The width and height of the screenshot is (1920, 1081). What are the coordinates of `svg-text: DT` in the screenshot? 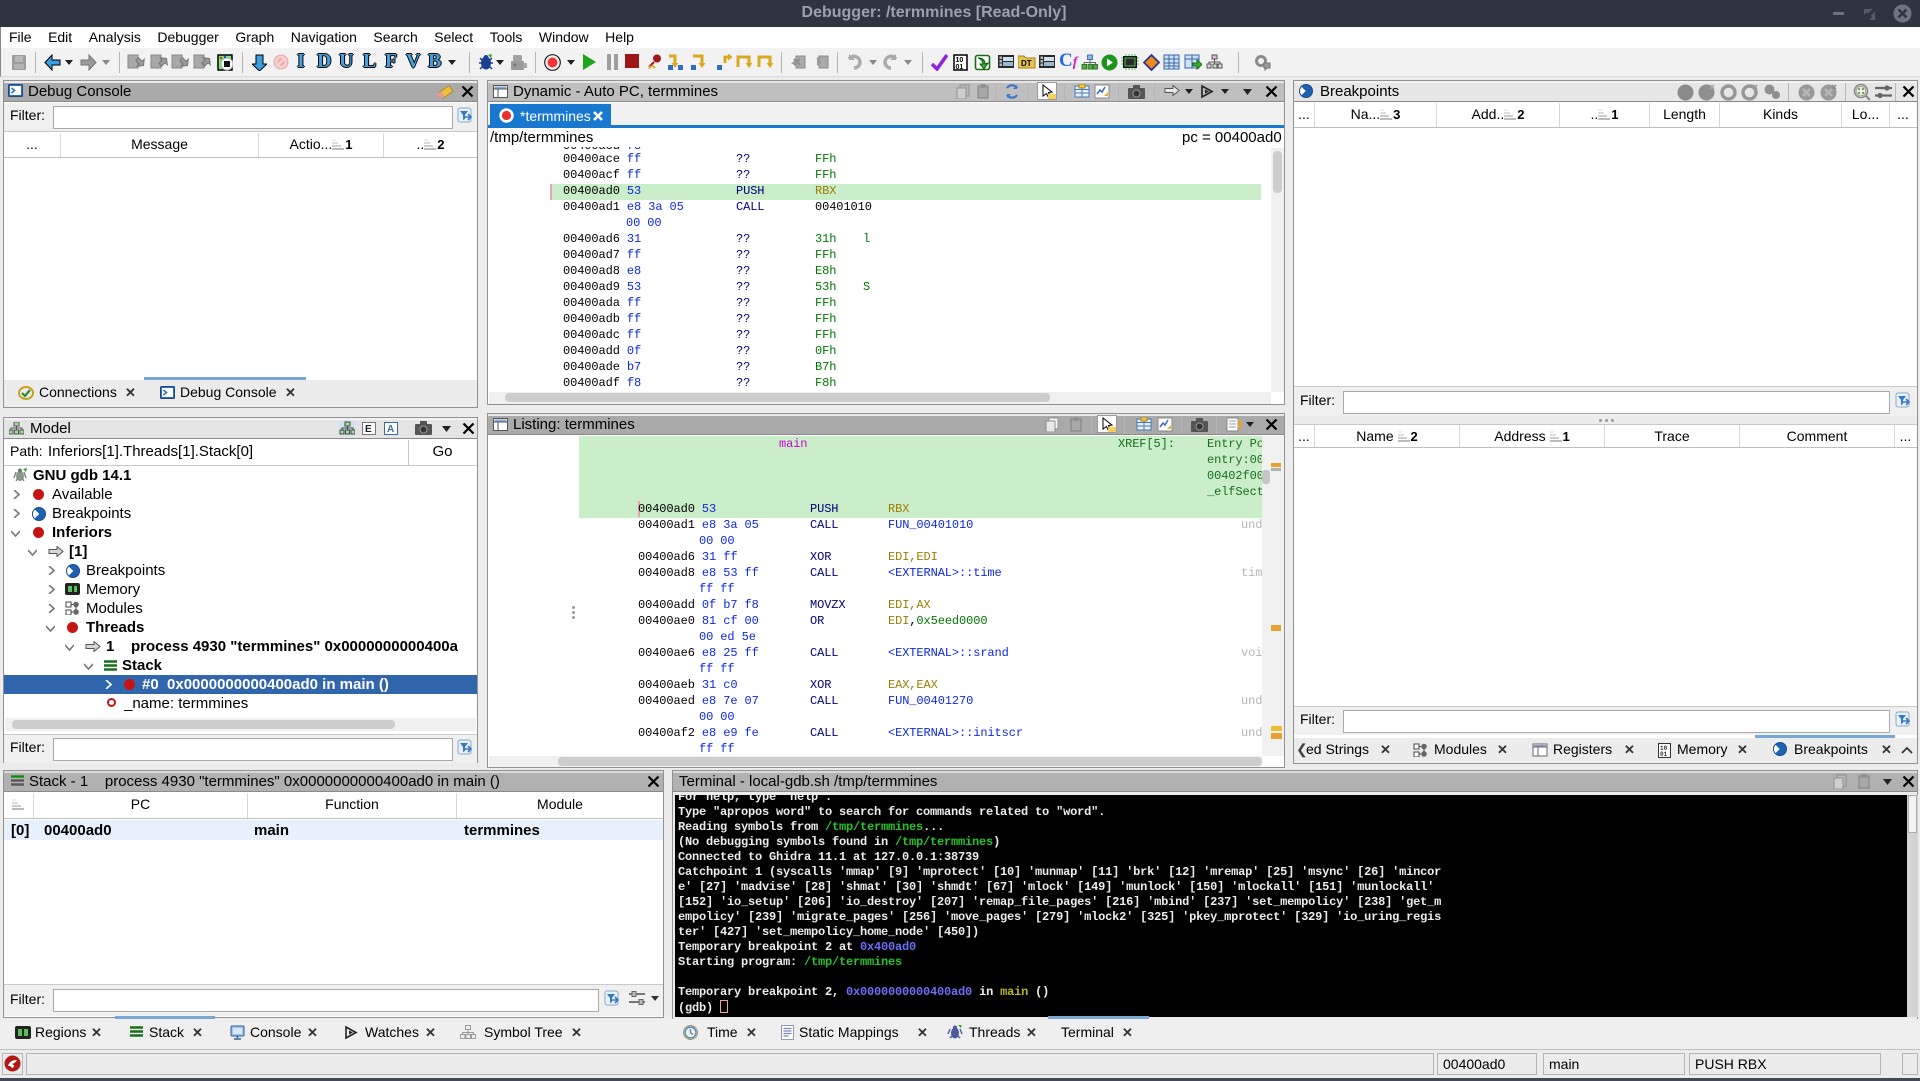 It's located at (1026, 63).